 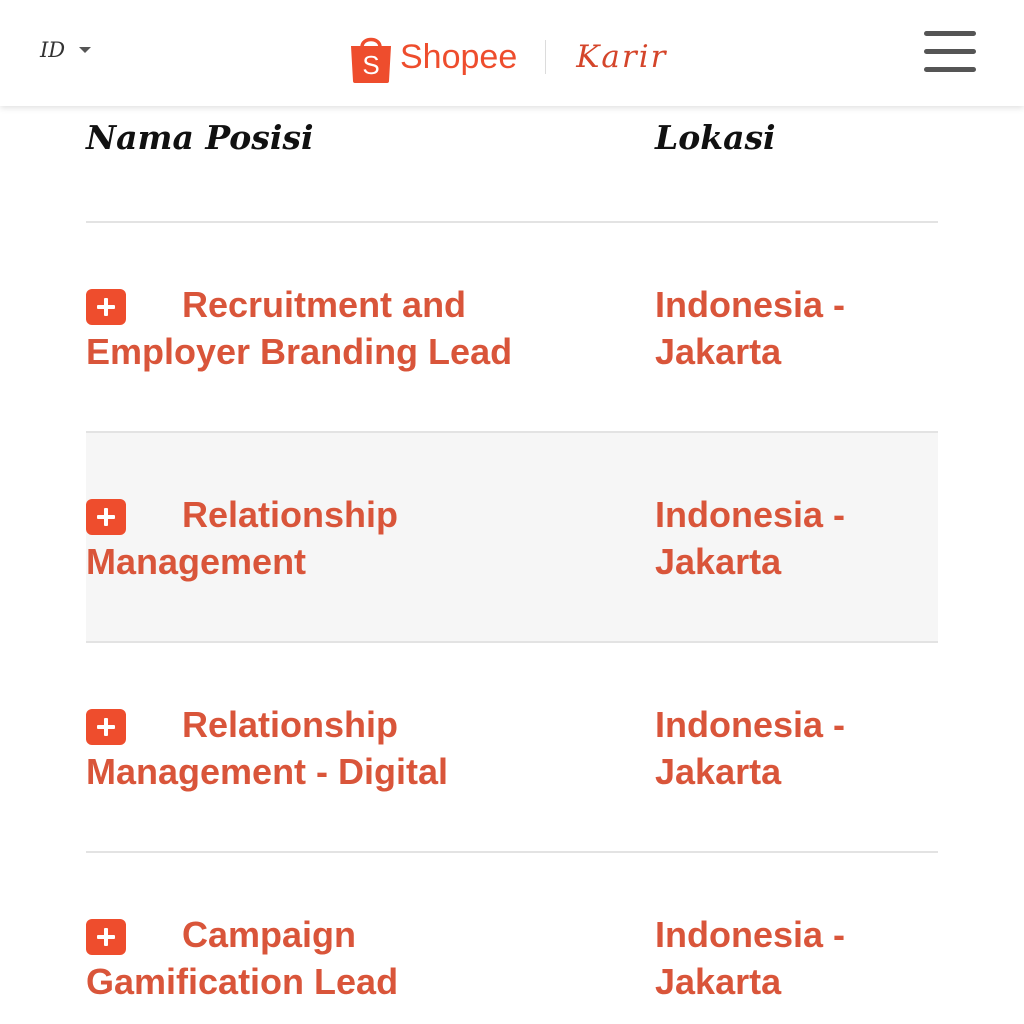 I want to click on language-selector: ID, so click(x=66, y=50).